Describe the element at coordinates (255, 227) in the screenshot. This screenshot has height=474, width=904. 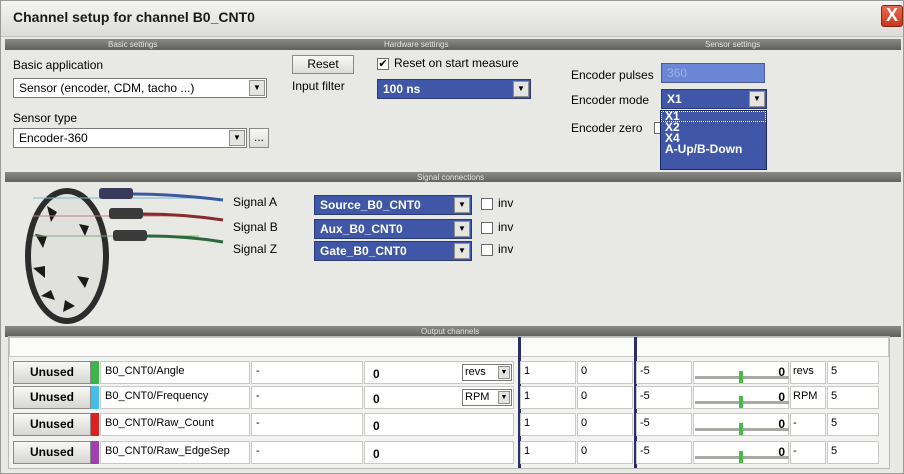
I see `signal-b-label: Signal B` at that location.